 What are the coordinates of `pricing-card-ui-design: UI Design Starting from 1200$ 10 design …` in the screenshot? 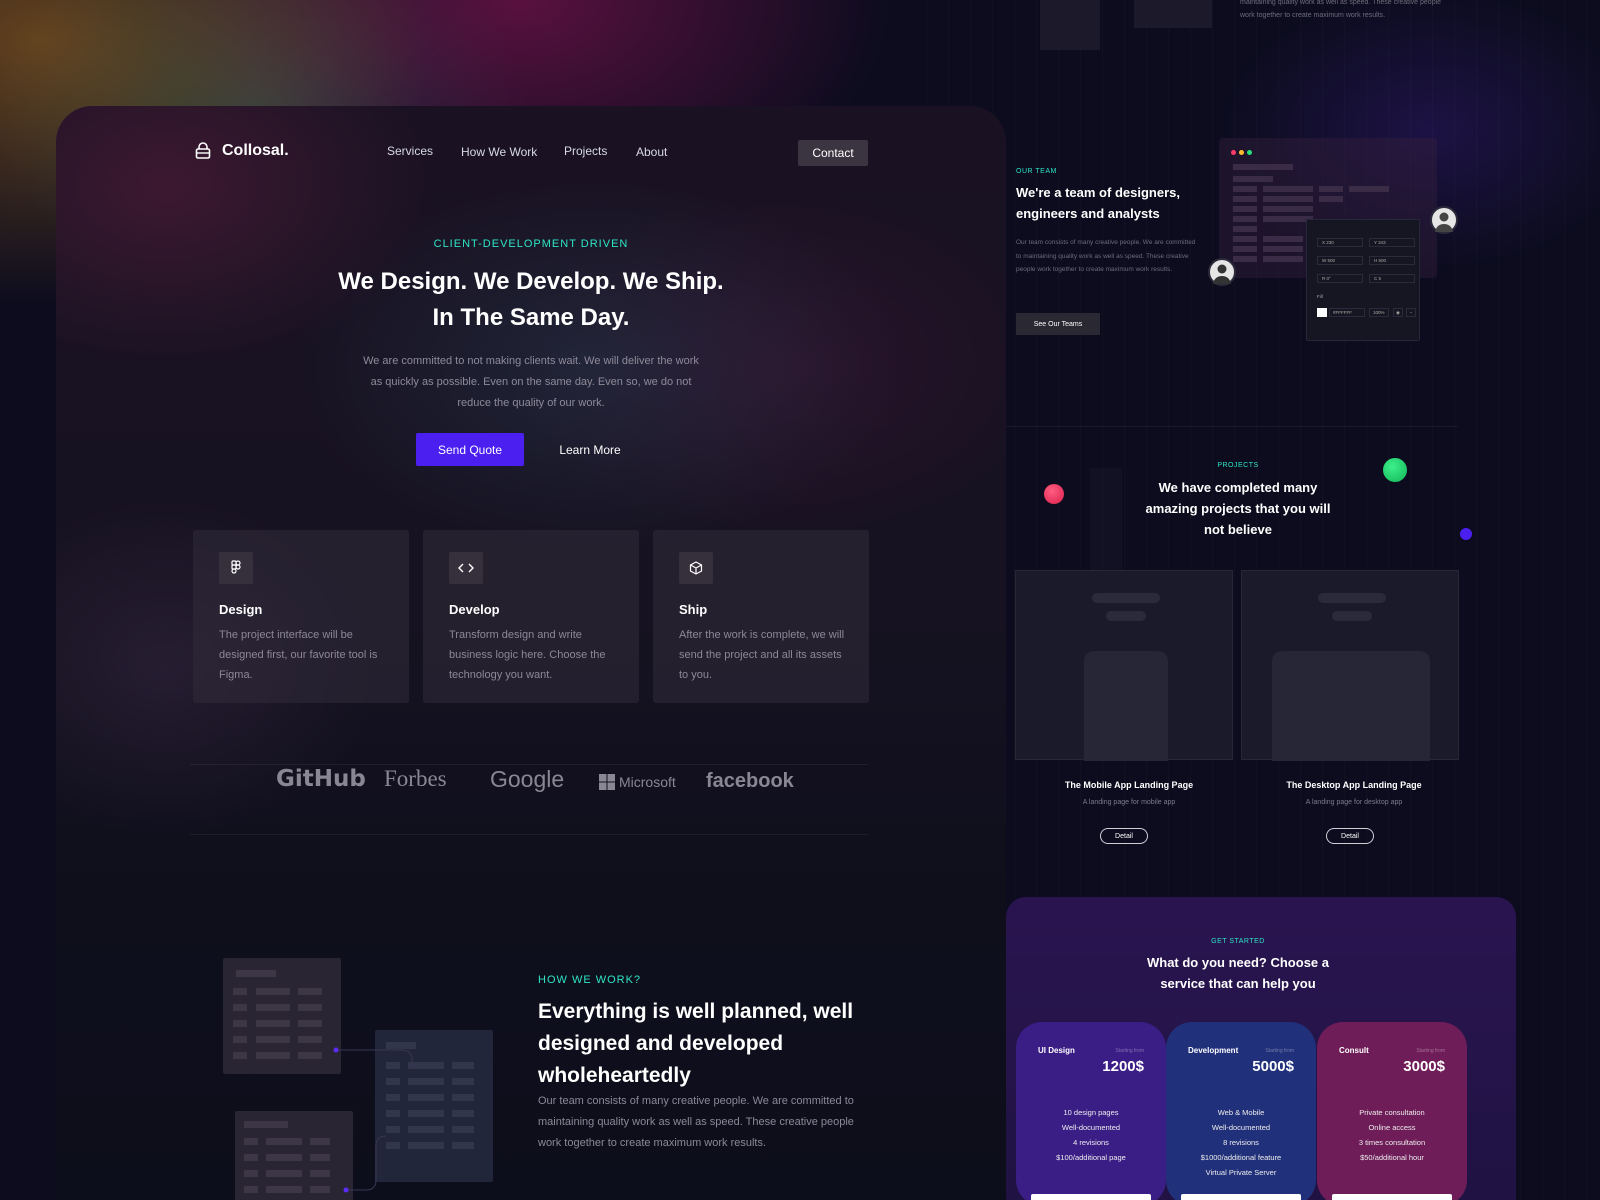 It's located at (1091, 1111).